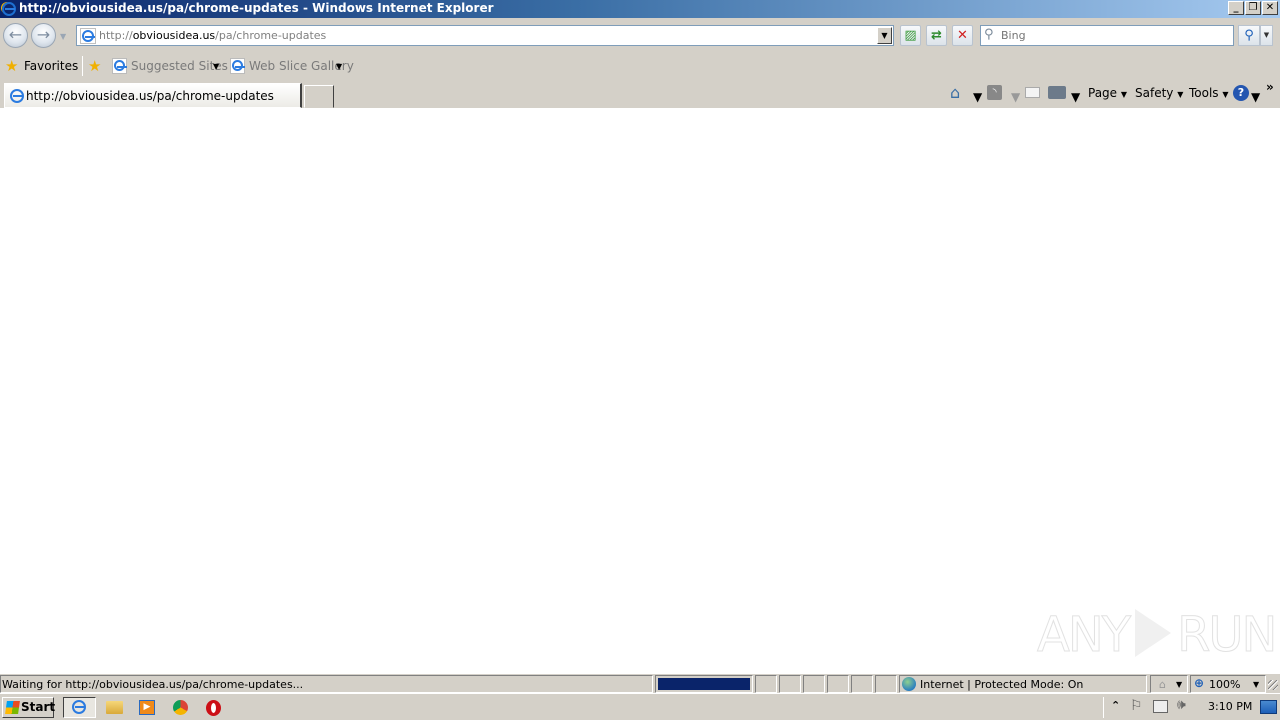 The image size is (1280, 720). I want to click on chrome-icon, so click(180, 707).